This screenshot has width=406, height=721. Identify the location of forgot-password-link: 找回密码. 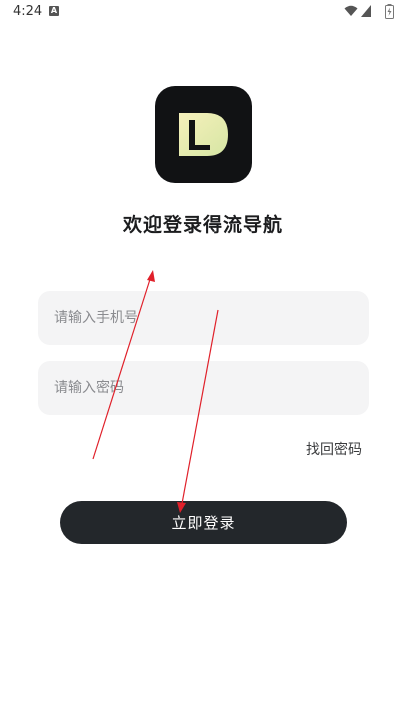
(334, 449).